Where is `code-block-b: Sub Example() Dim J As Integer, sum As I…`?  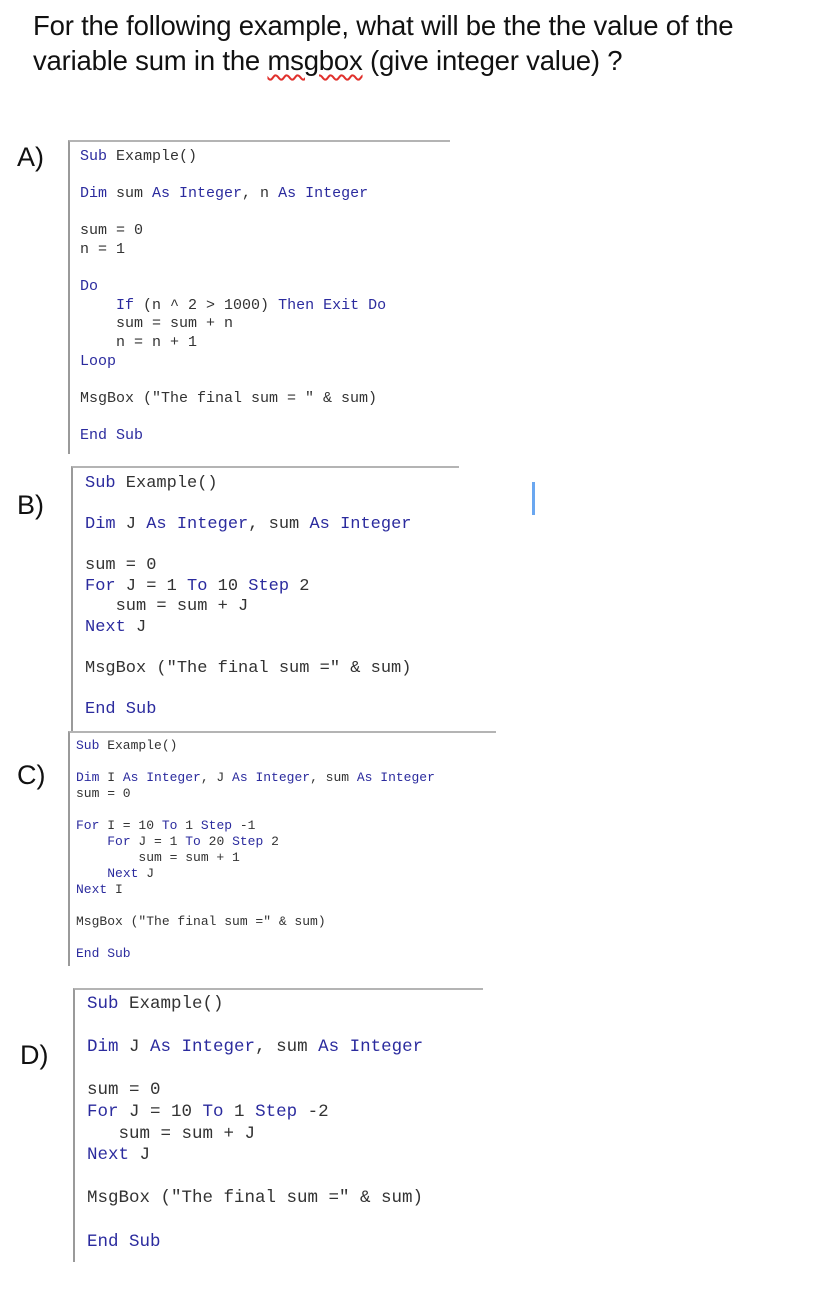
code-block-b: Sub Example() Dim J As Integer, sum As I… is located at coordinates (265, 599).